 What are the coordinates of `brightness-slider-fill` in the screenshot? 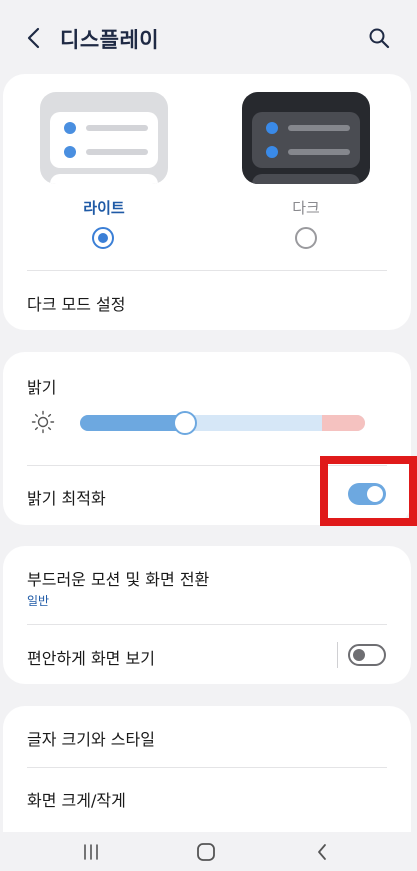 It's located at (133, 423).